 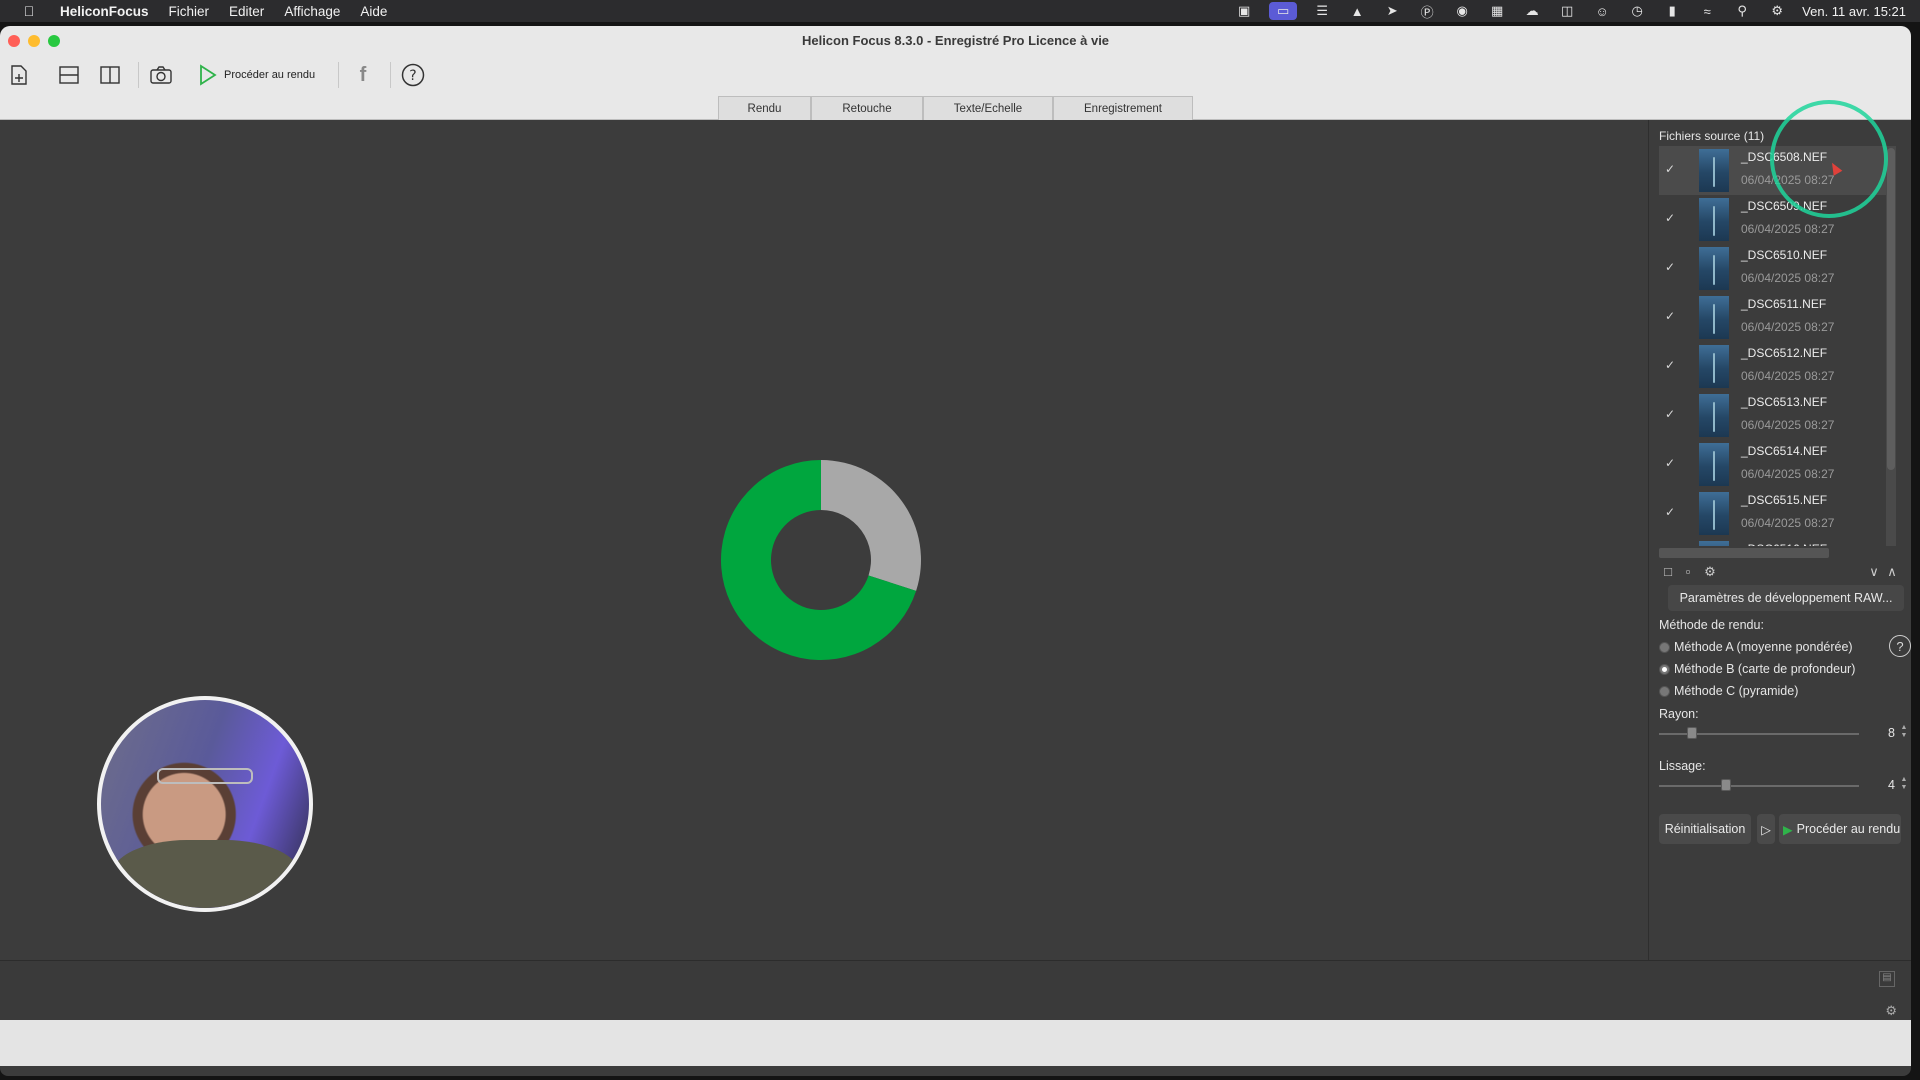 I want to click on tab-texte-echelle: Texte/Echelle, so click(x=988, y=108).